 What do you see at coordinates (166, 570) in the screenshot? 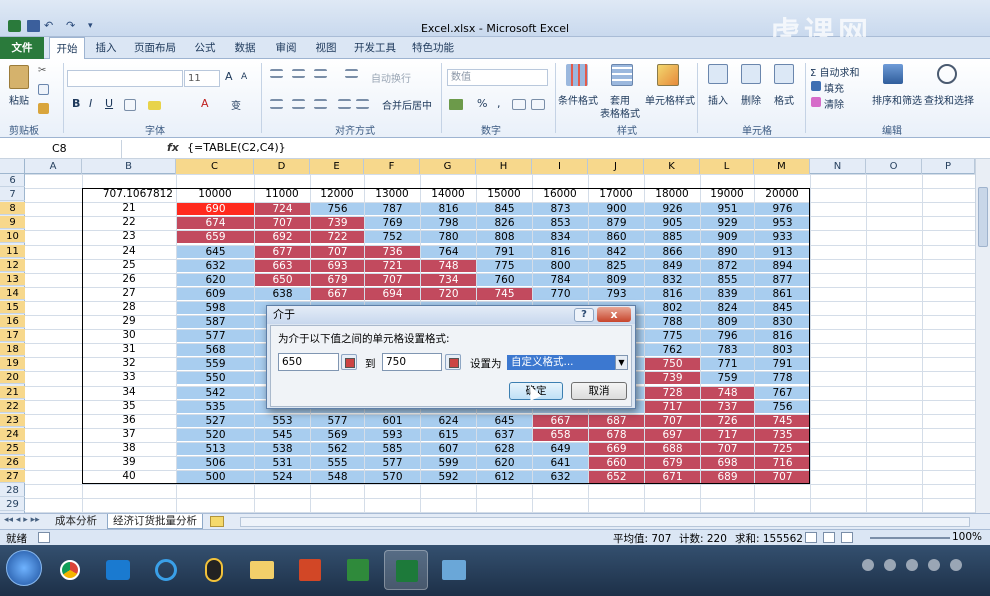
I see `browser-taskbar-icon` at bounding box center [166, 570].